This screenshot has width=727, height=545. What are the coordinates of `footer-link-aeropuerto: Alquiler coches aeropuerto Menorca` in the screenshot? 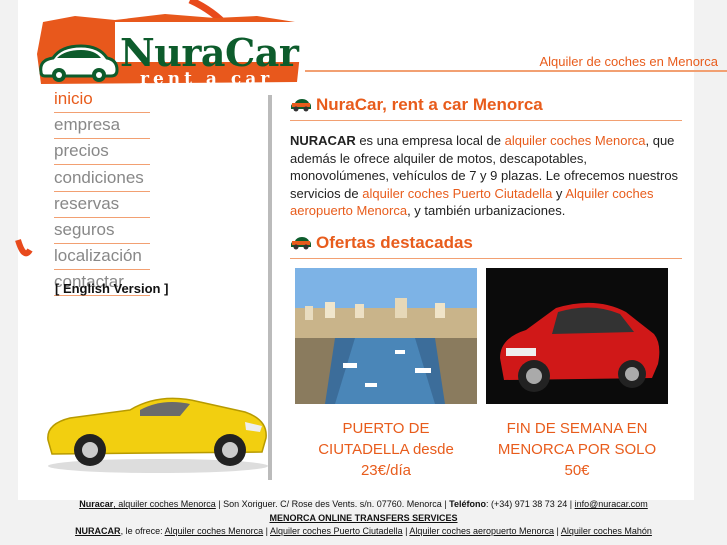 It's located at (481, 531).